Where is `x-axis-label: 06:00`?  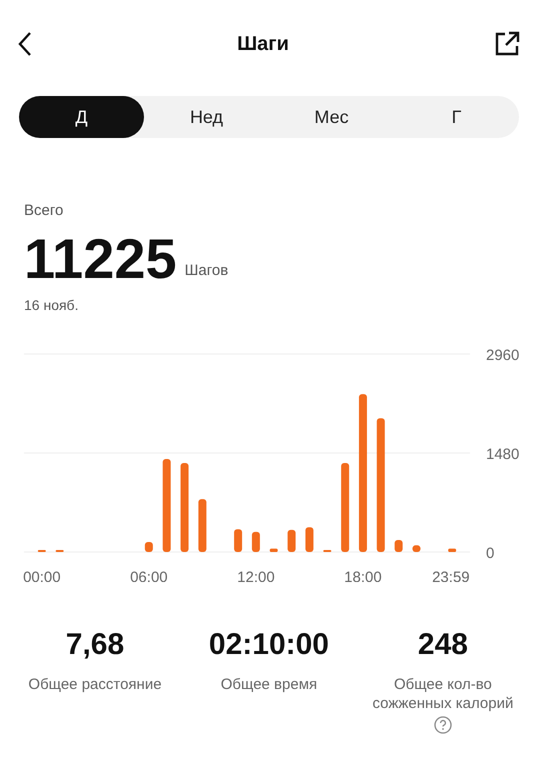 x-axis-label: 06:00 is located at coordinates (149, 575).